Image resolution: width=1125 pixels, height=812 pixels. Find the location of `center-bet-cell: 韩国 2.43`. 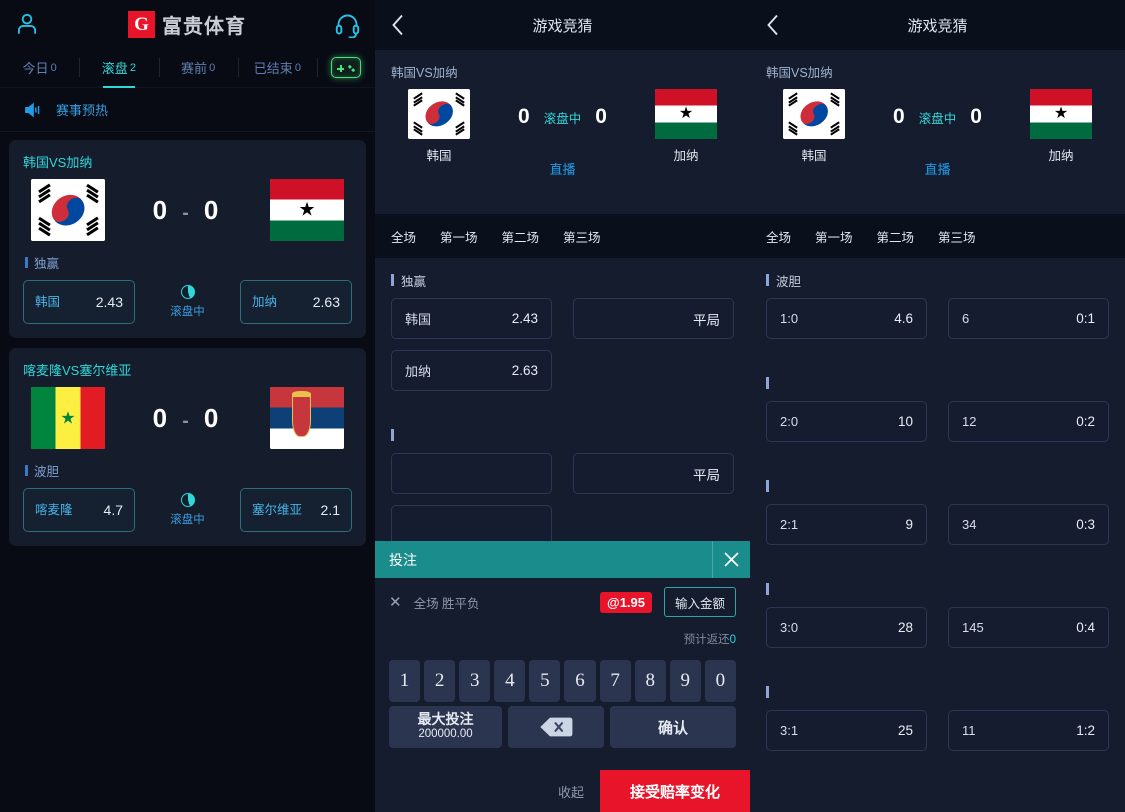

center-bet-cell: 韩国 2.43 is located at coordinates (471, 318).